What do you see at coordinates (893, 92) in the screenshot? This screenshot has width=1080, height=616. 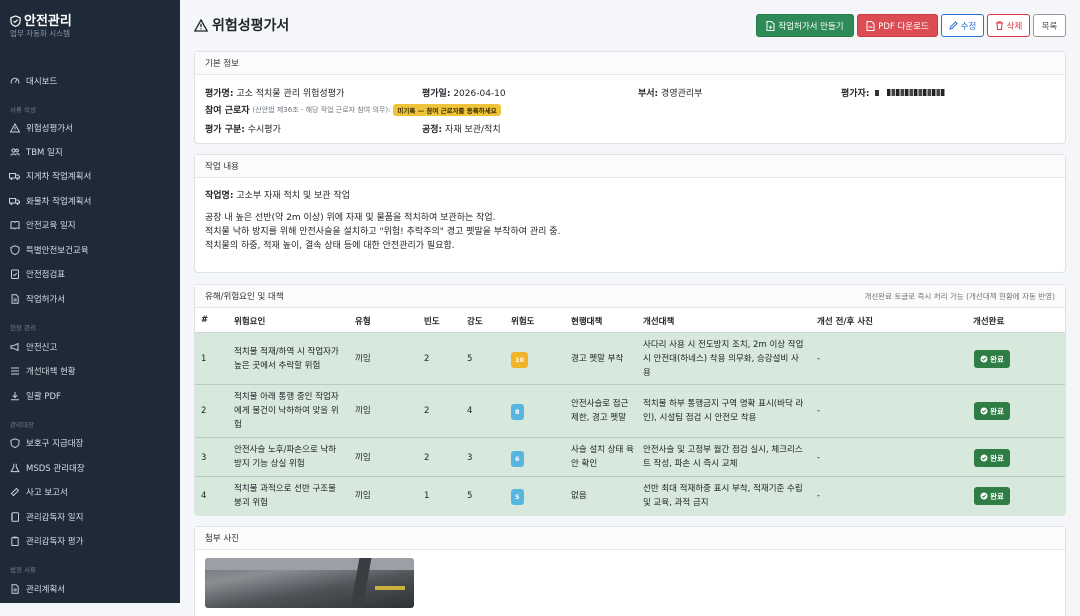 I see `assessor: 평가자:` at bounding box center [893, 92].